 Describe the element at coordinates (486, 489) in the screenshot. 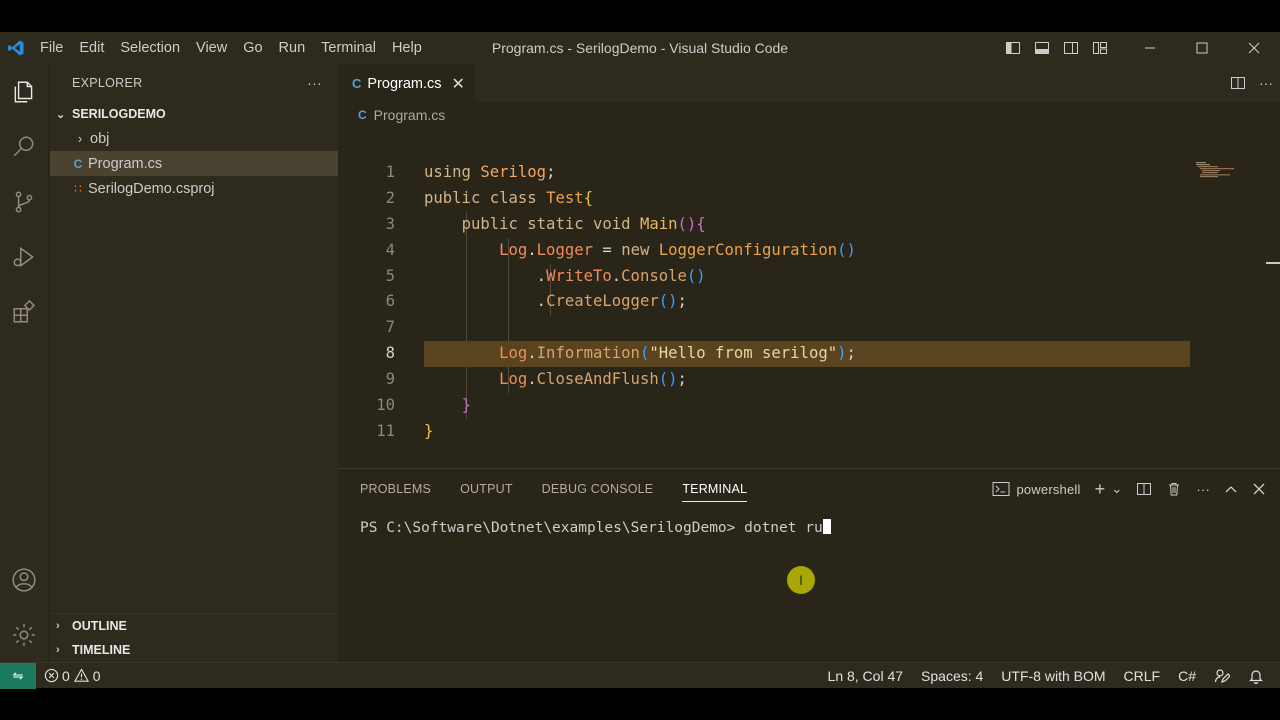

I see `tab-output: OUTPUT` at that location.